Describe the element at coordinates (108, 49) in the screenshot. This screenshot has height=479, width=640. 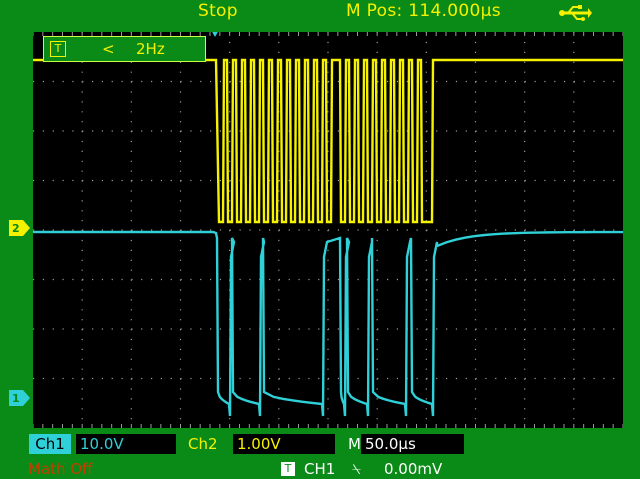
I see `trigger-condition: <` at that location.